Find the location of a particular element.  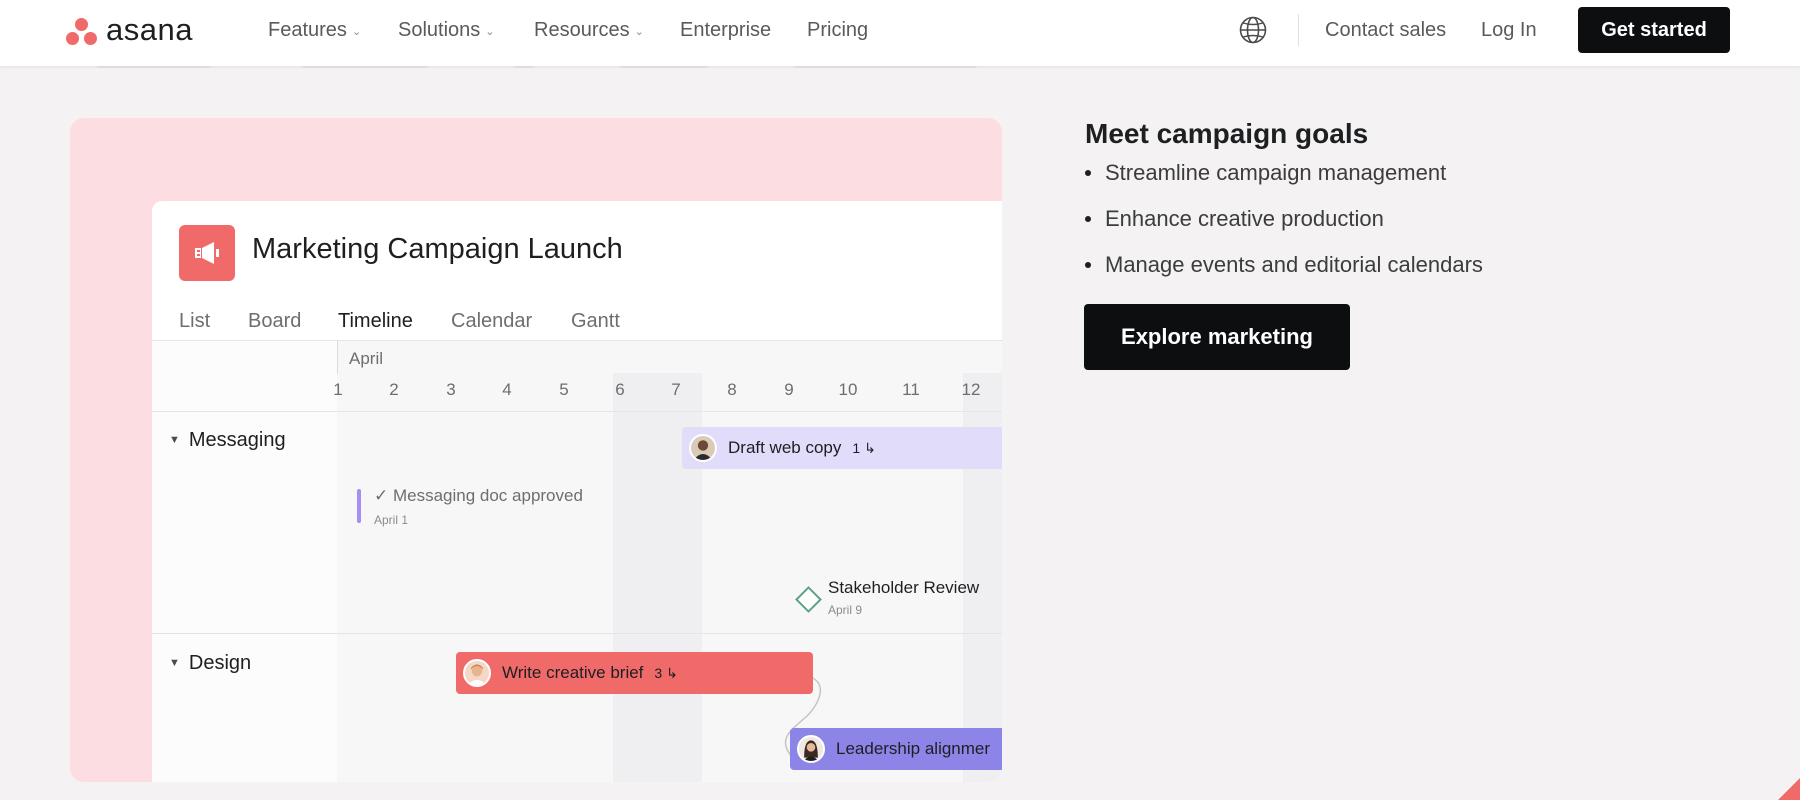

day-label: 10 is located at coordinates (848, 389).